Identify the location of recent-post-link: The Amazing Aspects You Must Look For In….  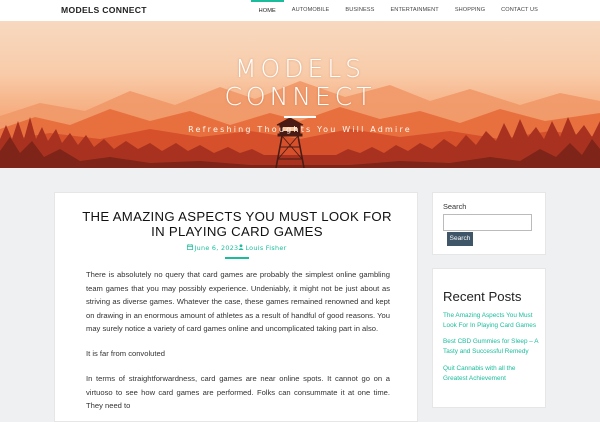
(492, 320).